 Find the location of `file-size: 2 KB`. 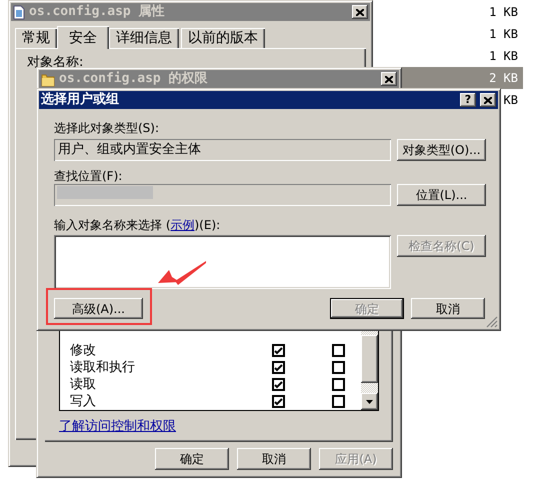

file-size: 2 KB is located at coordinates (503, 78).